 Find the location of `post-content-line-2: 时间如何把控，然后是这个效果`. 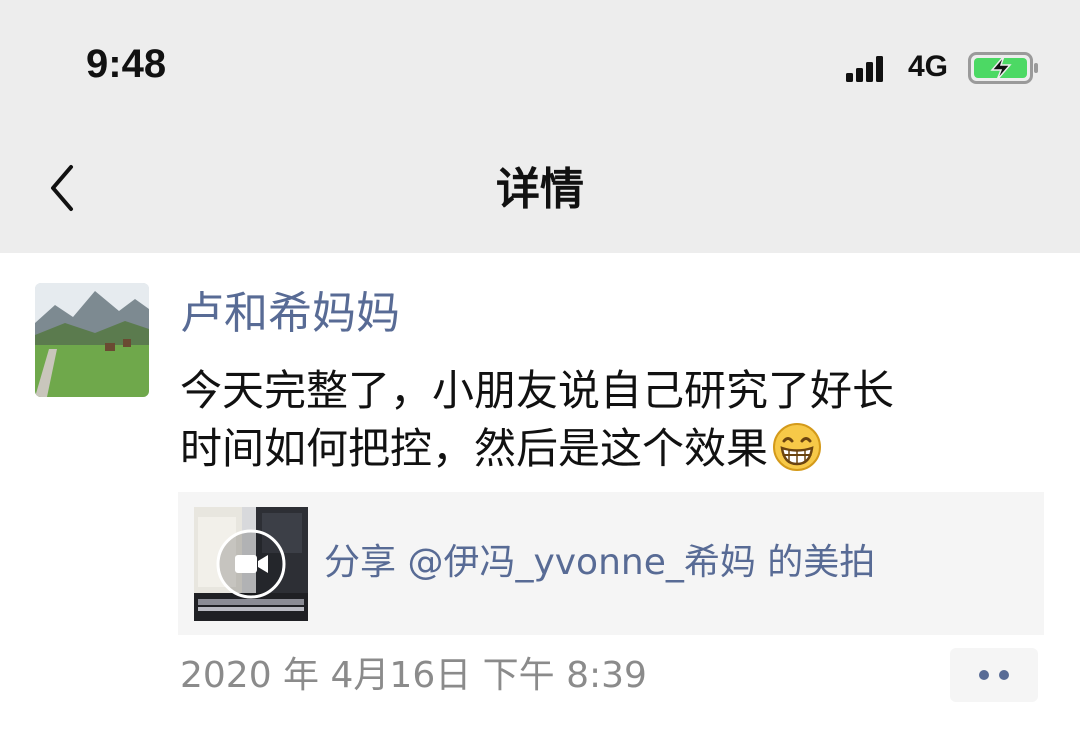

post-content-line-2: 时间如何把控，然后是这个效果 is located at coordinates (615, 449).